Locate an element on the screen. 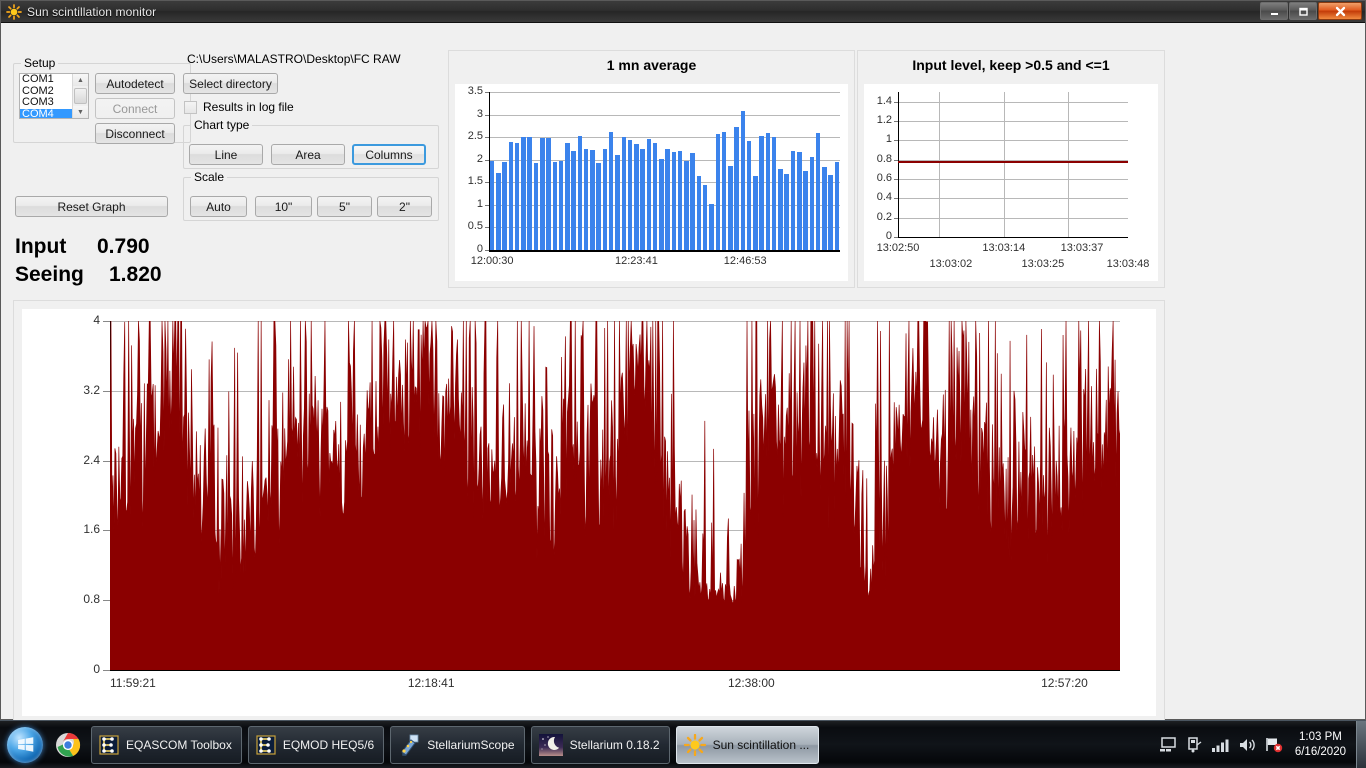  chart-type-line-button: Line is located at coordinates (226, 154).